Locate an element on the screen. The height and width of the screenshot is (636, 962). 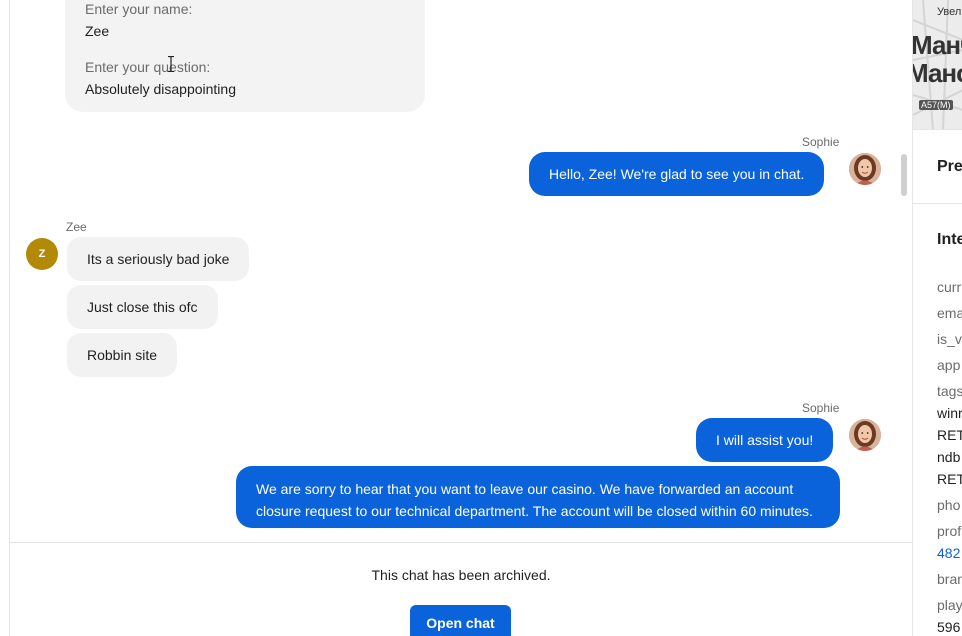
archived-notice: This chat has been archived. is located at coordinates (461, 575).